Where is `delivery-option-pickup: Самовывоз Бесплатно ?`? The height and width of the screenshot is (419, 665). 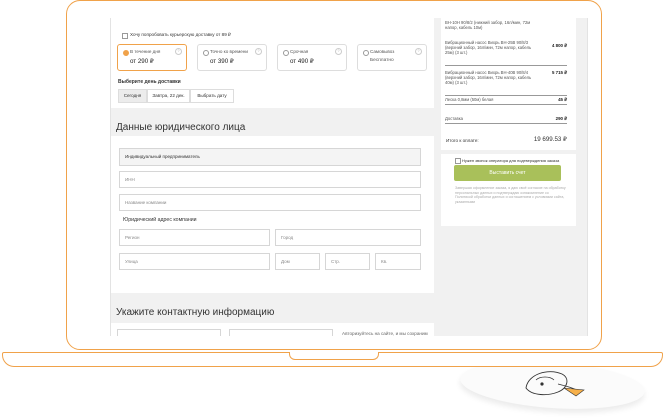 delivery-option-pickup: Самовывоз Бесплатно ? is located at coordinates (392, 57).